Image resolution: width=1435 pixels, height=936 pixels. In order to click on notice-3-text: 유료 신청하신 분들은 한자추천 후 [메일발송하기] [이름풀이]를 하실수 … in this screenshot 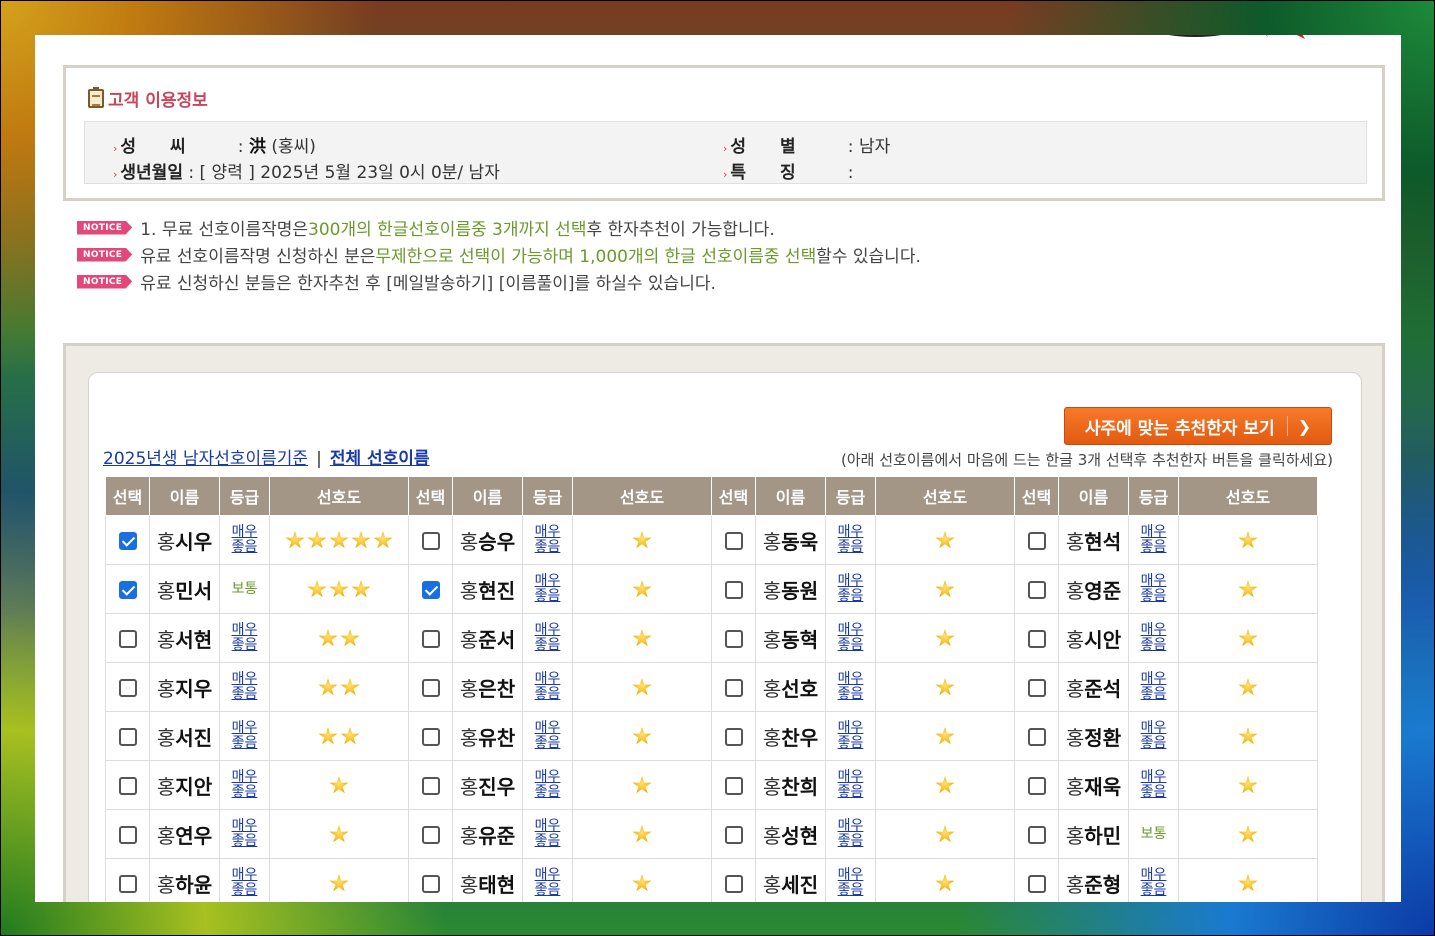, I will do `click(428, 284)`.